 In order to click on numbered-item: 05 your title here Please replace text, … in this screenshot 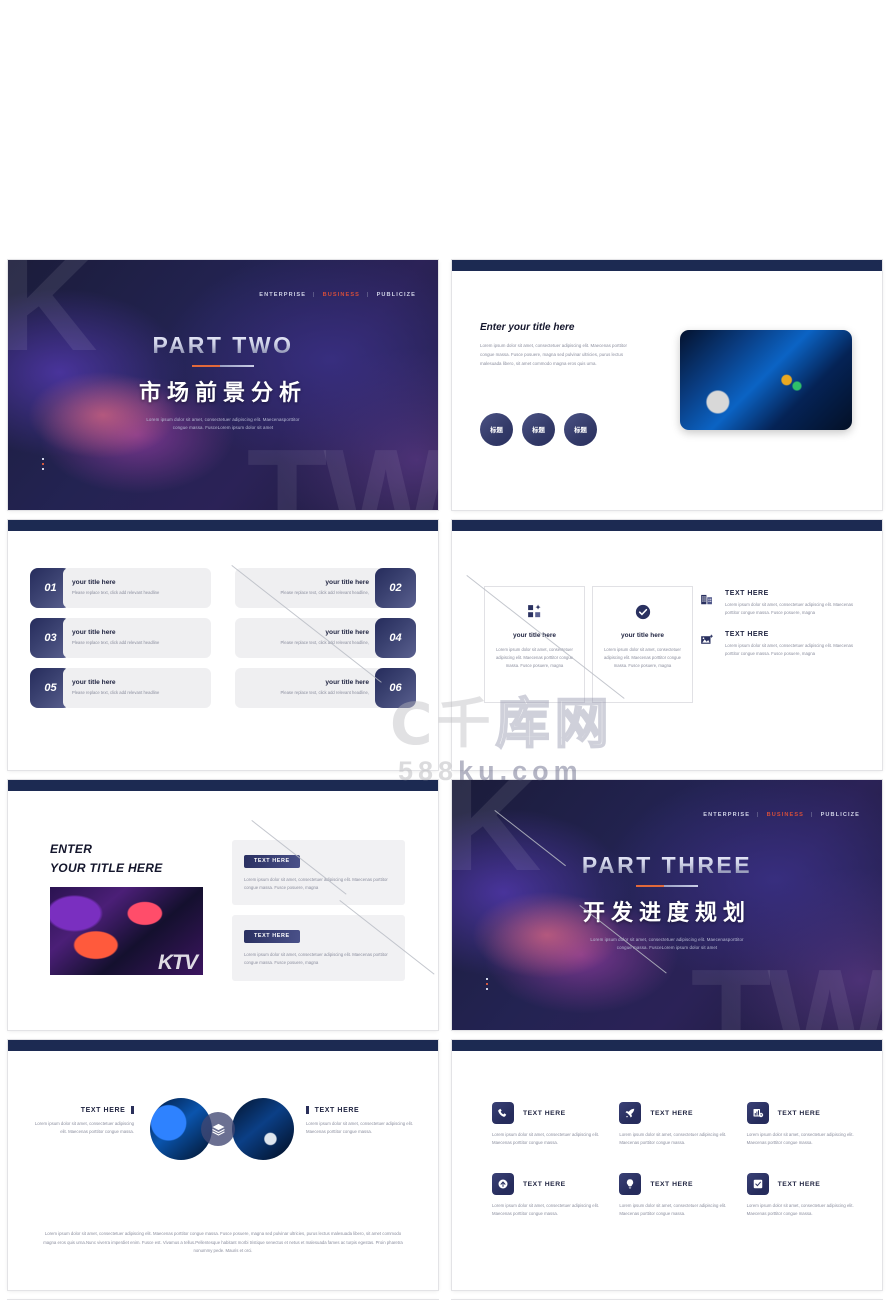, I will do `click(120, 688)`.